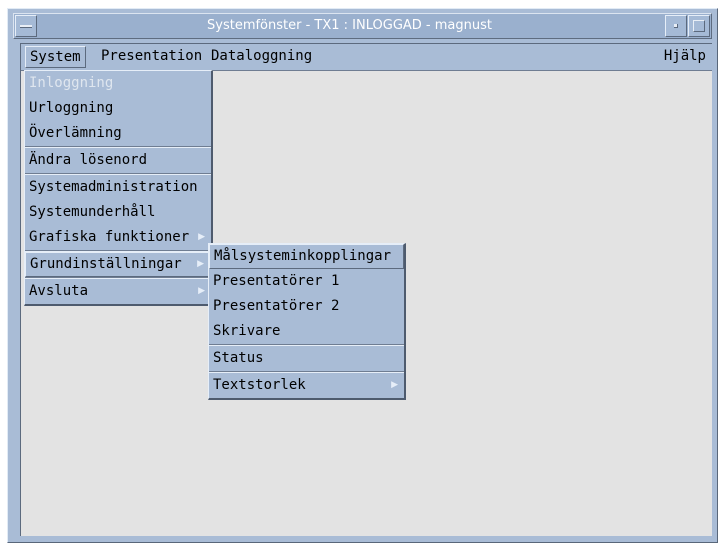 Image resolution: width=718 pixels, height=543 pixels. I want to click on menu-item-skrivare: Skrivare, so click(306, 331).